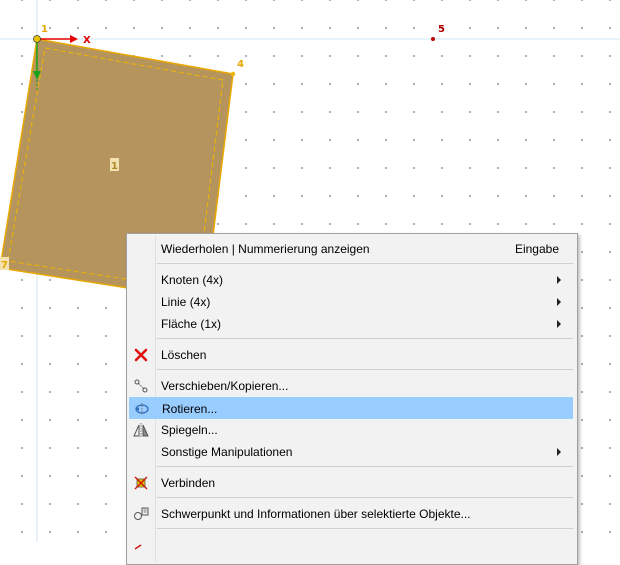  What do you see at coordinates (227, 452) in the screenshot?
I see `menu-item-label: Sonstige Manipulationen` at bounding box center [227, 452].